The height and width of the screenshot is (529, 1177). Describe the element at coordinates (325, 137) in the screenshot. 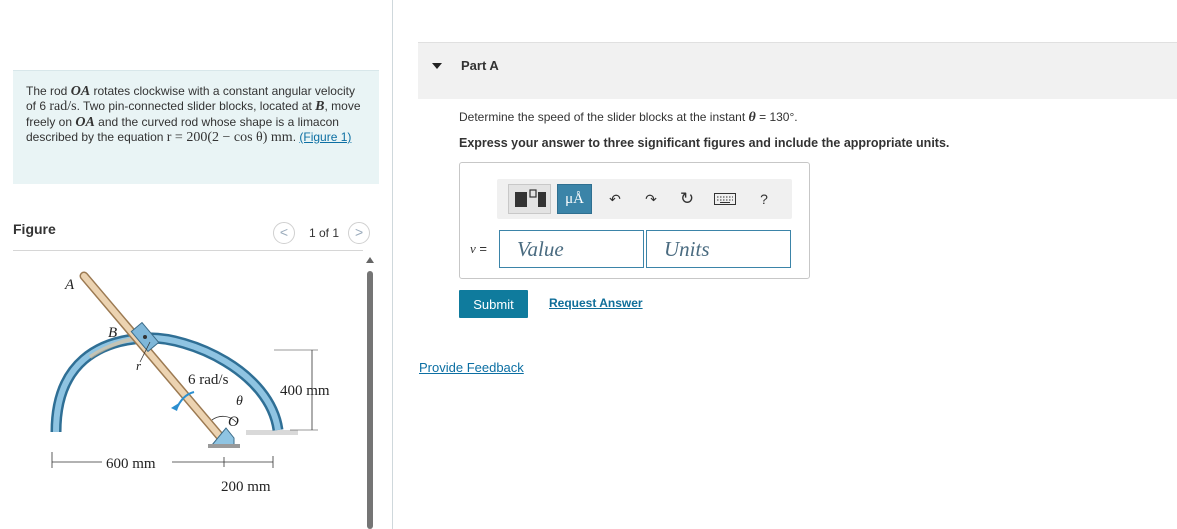

I see `figure-link: (Figure 1)` at that location.